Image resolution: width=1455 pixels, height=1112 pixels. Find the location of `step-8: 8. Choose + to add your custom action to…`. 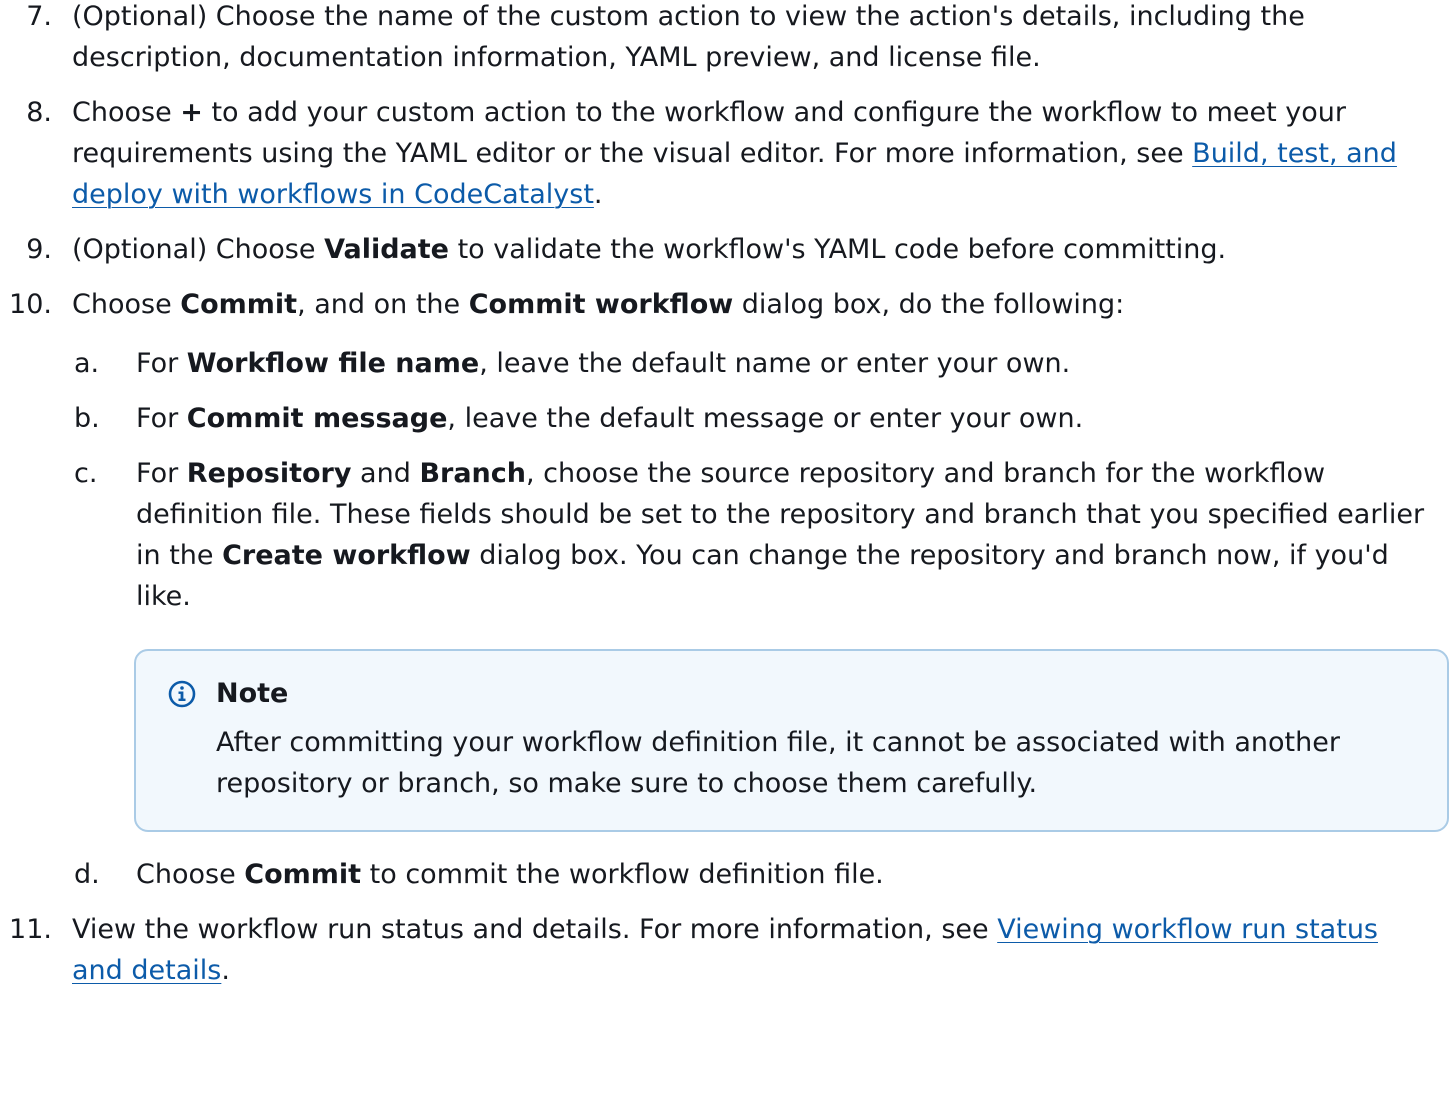

step-8: 8. Choose + to add your custom action to… is located at coordinates (727, 153).